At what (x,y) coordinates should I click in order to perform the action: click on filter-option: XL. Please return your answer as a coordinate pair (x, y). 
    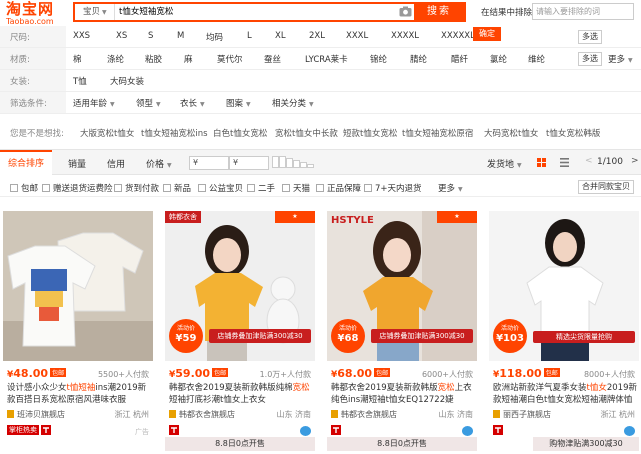
    Looking at the image, I should click on (280, 36).